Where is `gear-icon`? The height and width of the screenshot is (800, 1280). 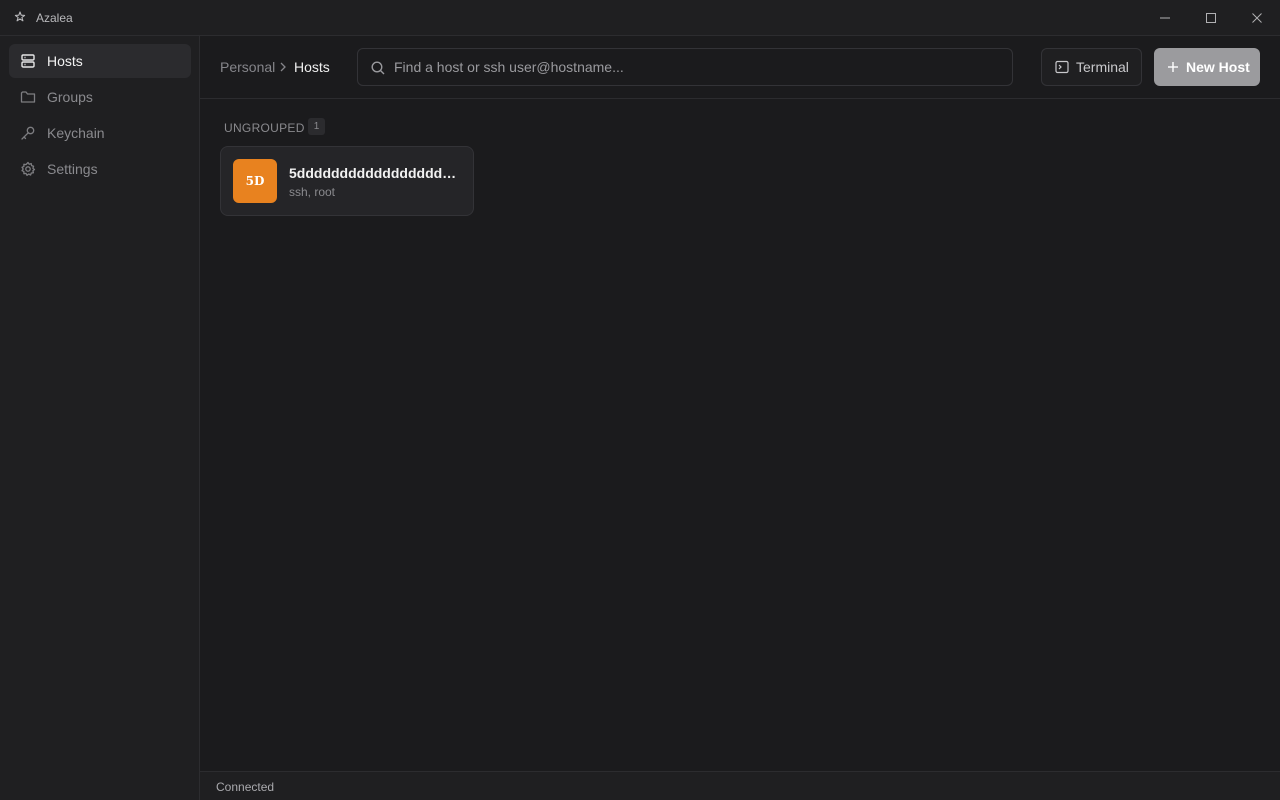 gear-icon is located at coordinates (28, 169).